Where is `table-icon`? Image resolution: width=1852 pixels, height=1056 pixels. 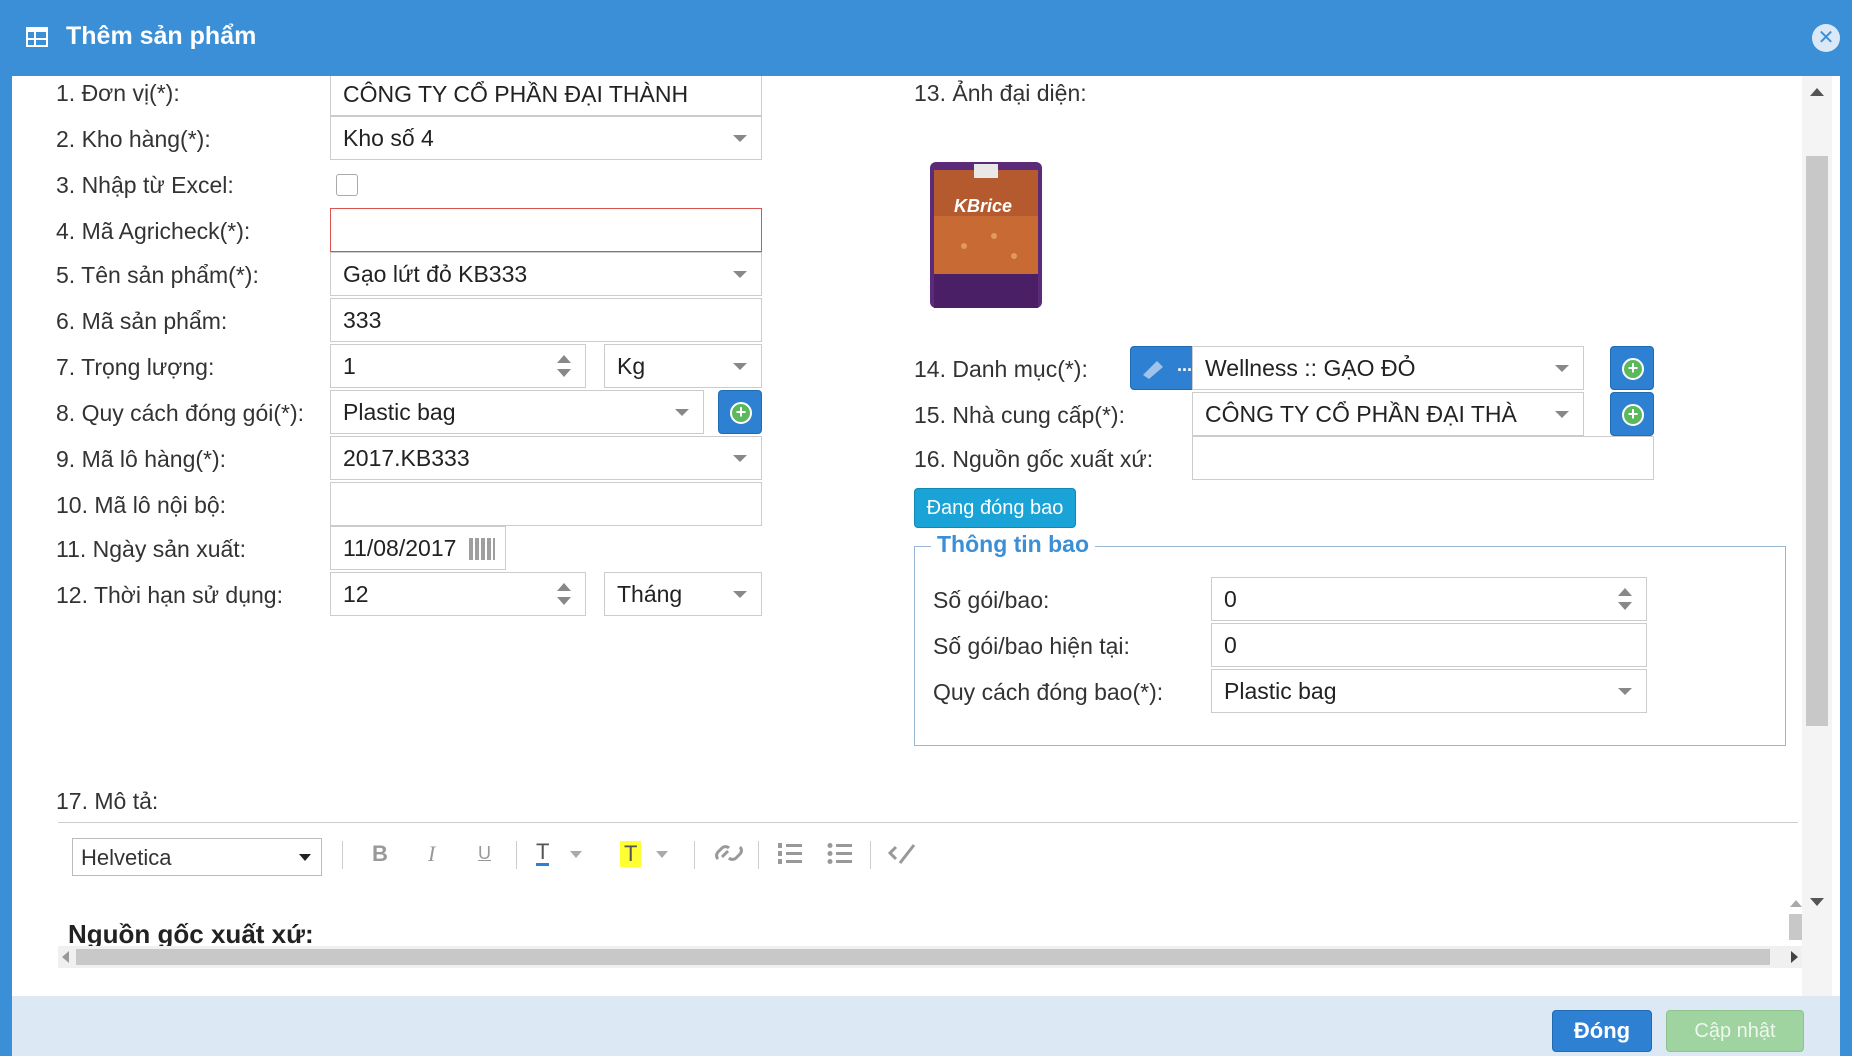 table-icon is located at coordinates (37, 37).